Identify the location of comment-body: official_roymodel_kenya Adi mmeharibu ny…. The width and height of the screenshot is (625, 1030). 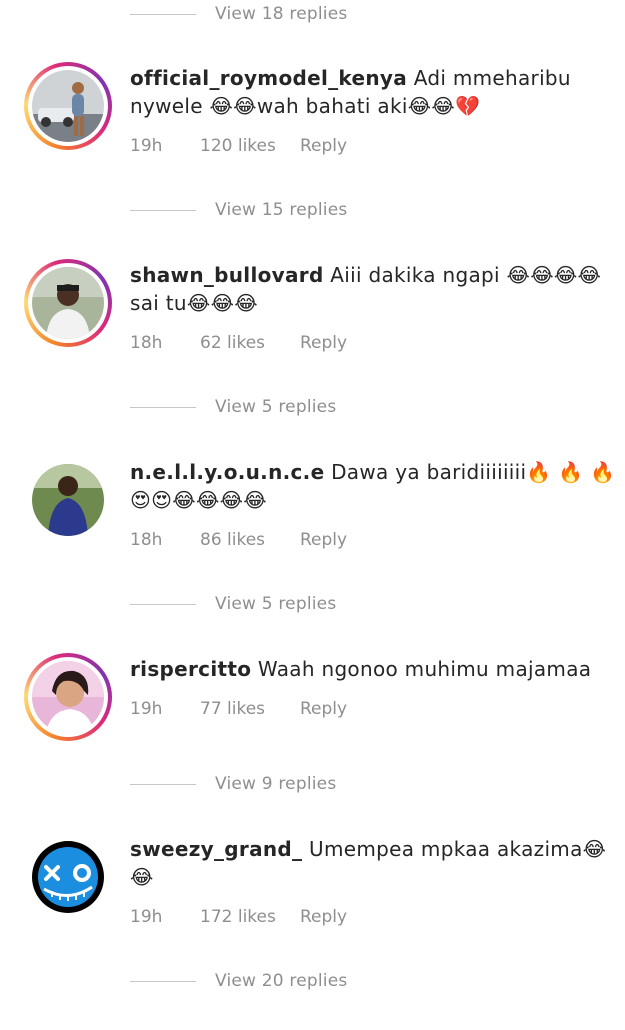
(376, 92).